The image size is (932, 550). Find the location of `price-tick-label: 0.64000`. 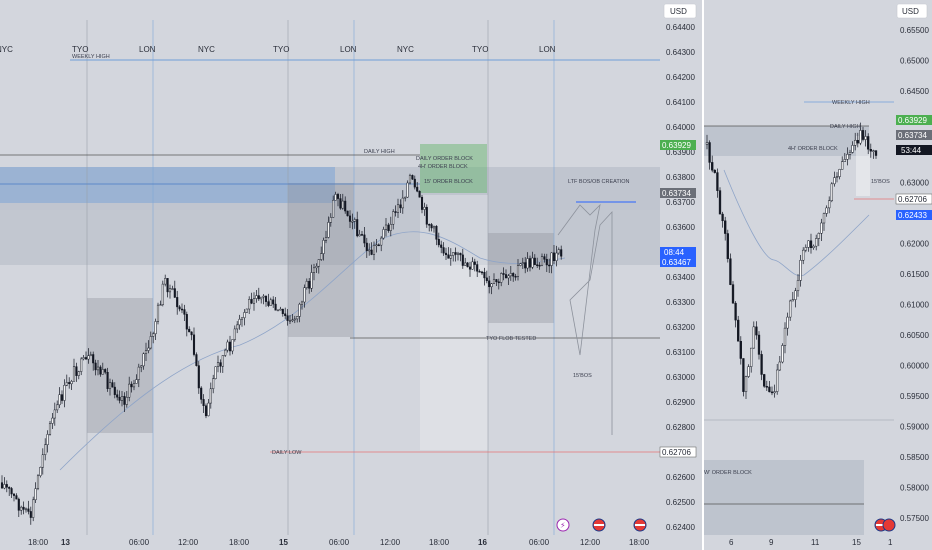

price-tick-label: 0.64000 is located at coordinates (680, 127).